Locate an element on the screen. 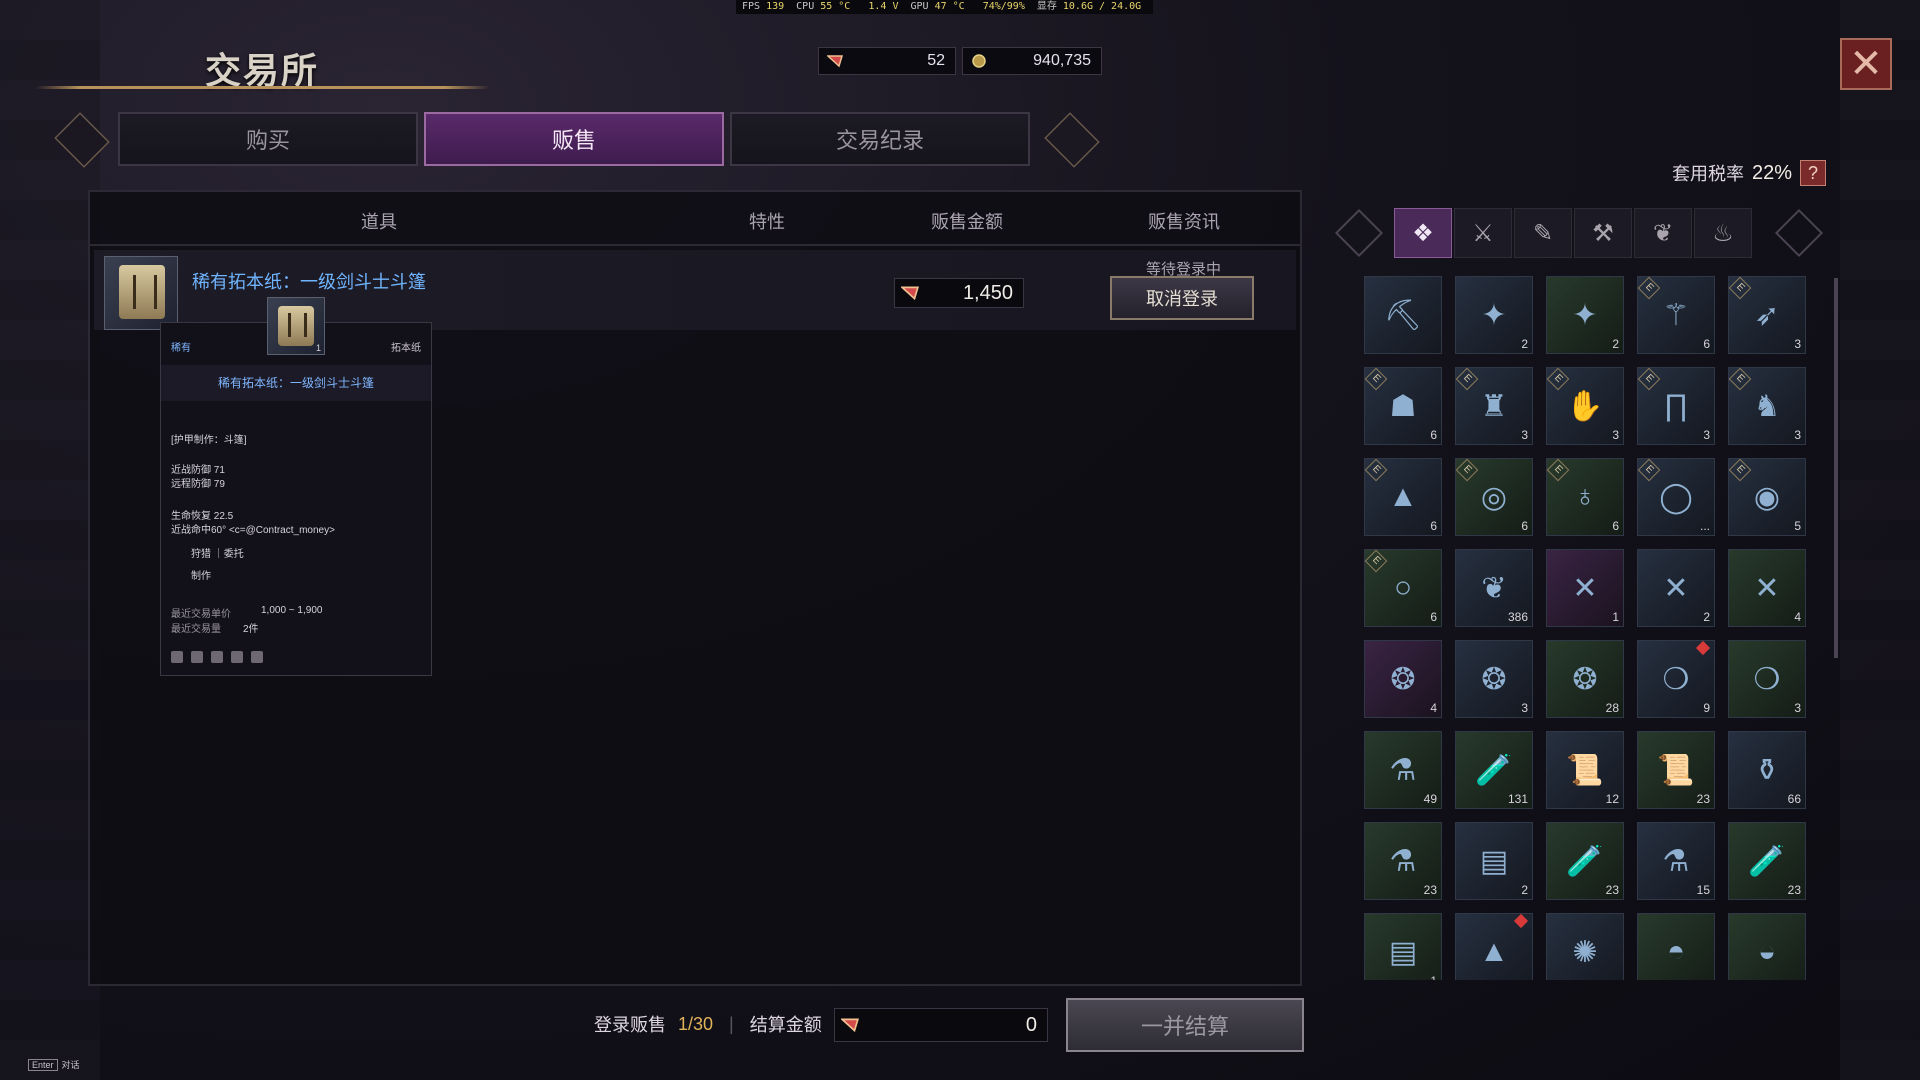 Image resolution: width=1920 pixels, height=1080 pixels. boots-icon: ♞ is located at coordinates (1767, 406).